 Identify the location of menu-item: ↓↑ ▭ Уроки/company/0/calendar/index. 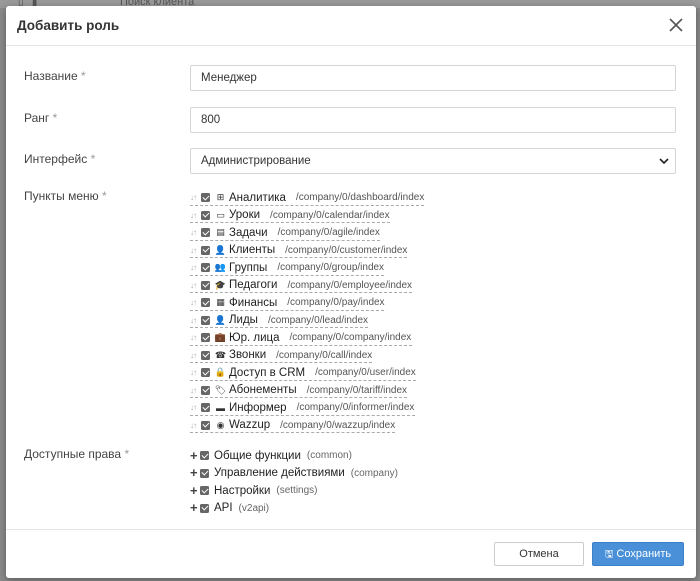
(310, 216).